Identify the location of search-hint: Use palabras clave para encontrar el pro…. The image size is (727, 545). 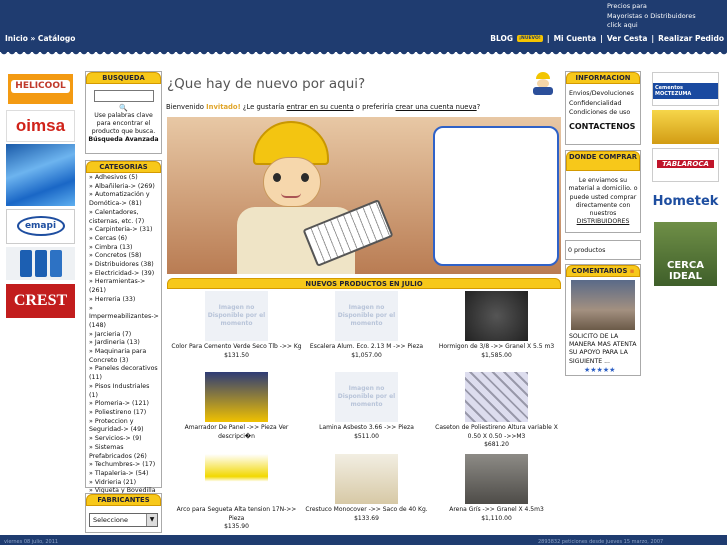
(123, 123).